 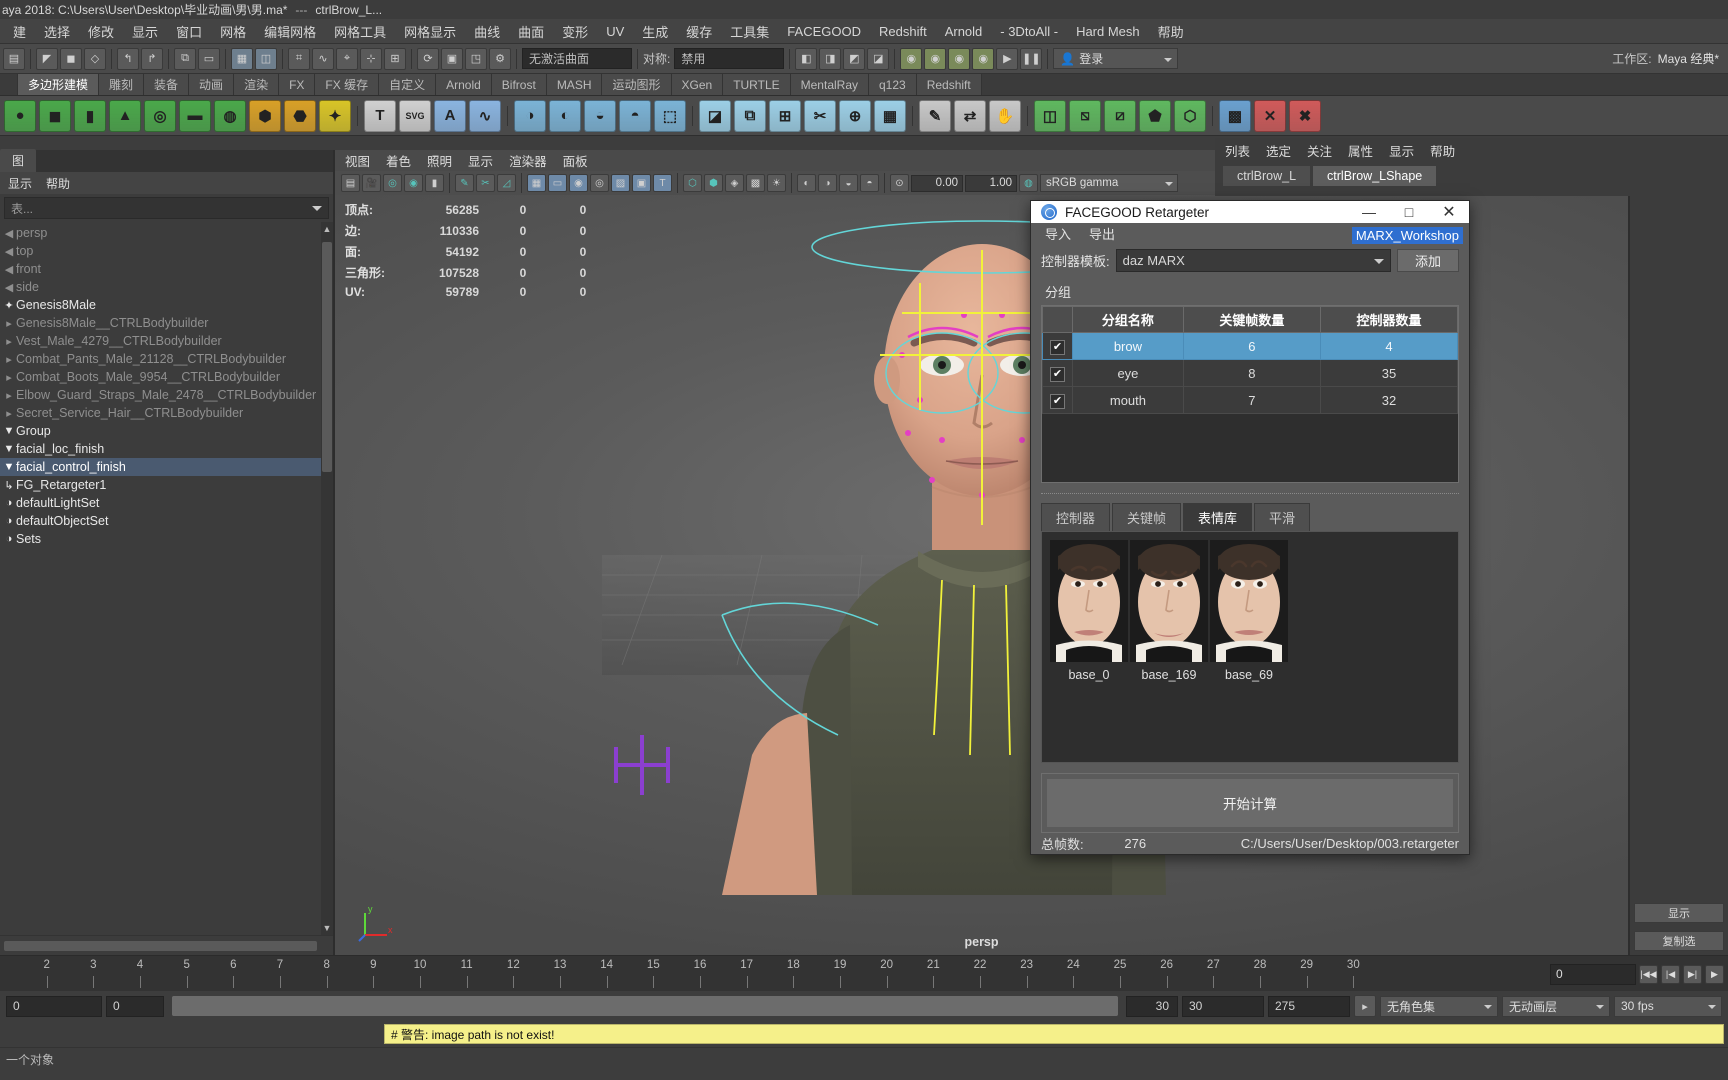 I want to click on start-calculation-button: 开始计算, so click(x=1250, y=803).